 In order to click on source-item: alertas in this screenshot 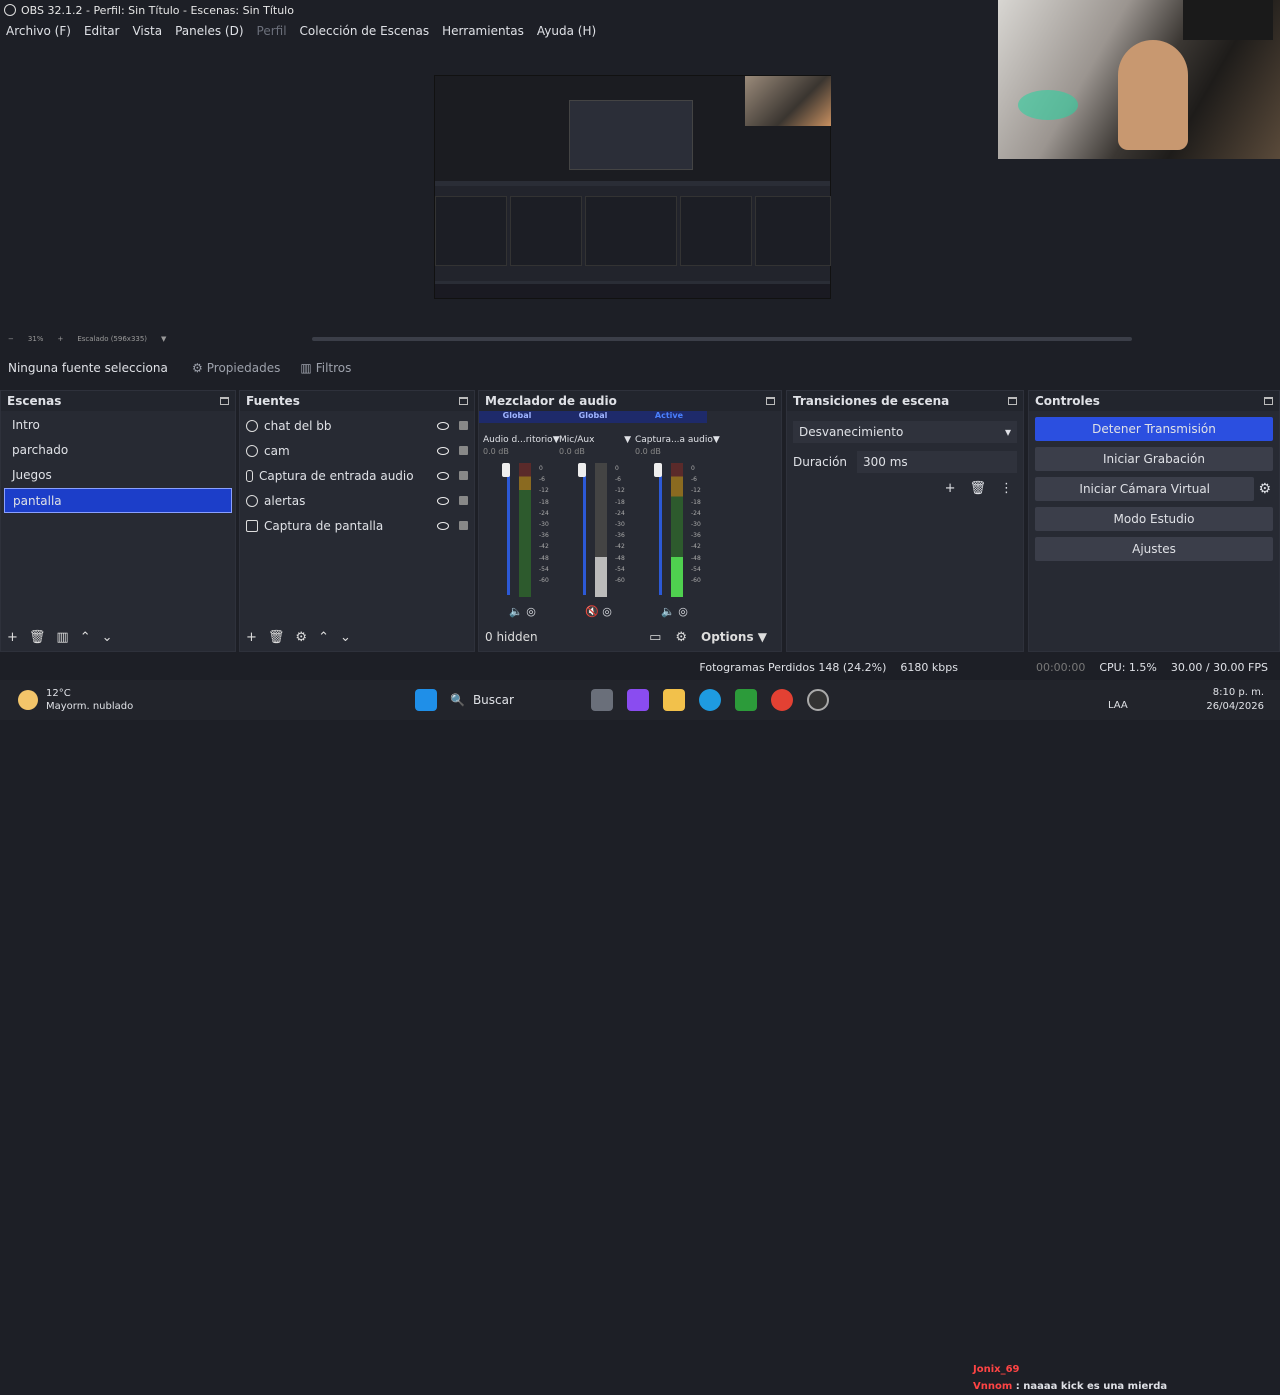, I will do `click(357, 500)`.